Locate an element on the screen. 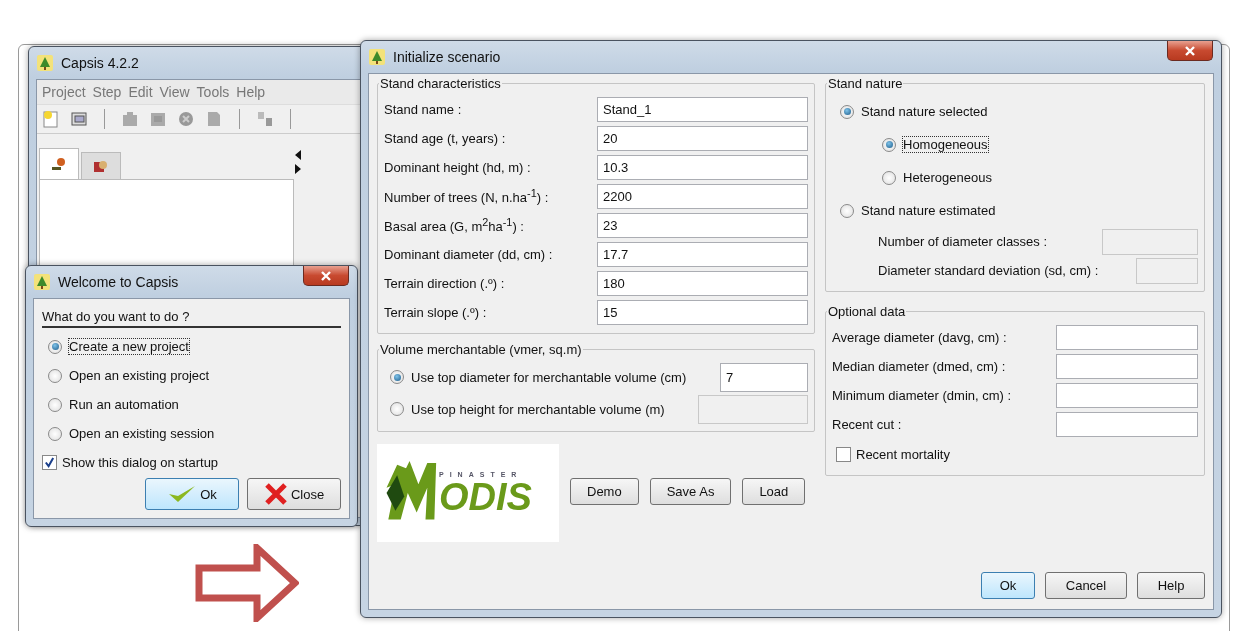 The image size is (1233, 631). field-label: Recent cut : is located at coordinates (867, 424).